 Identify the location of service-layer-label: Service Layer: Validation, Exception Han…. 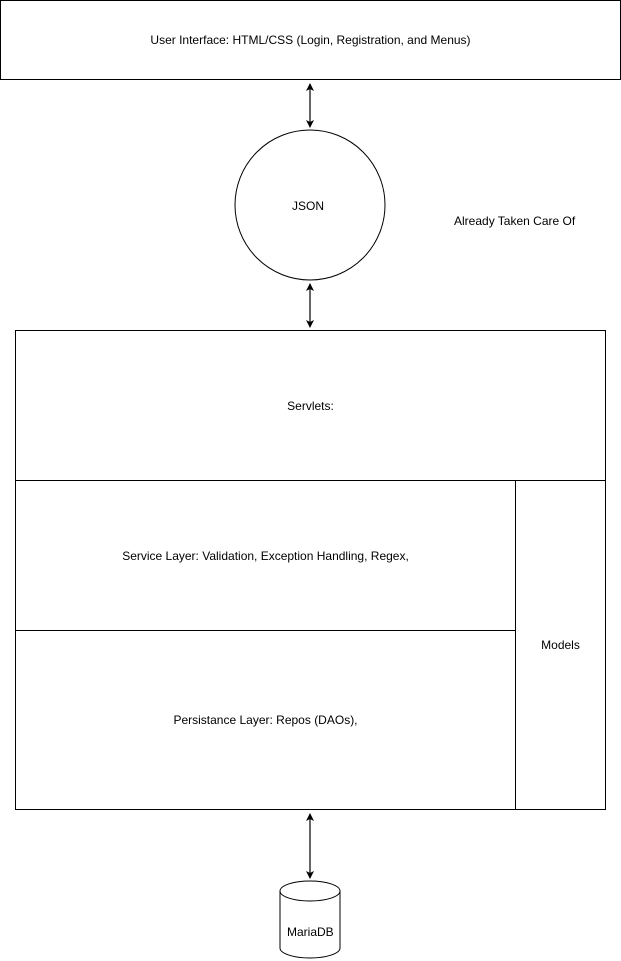
(265, 555).